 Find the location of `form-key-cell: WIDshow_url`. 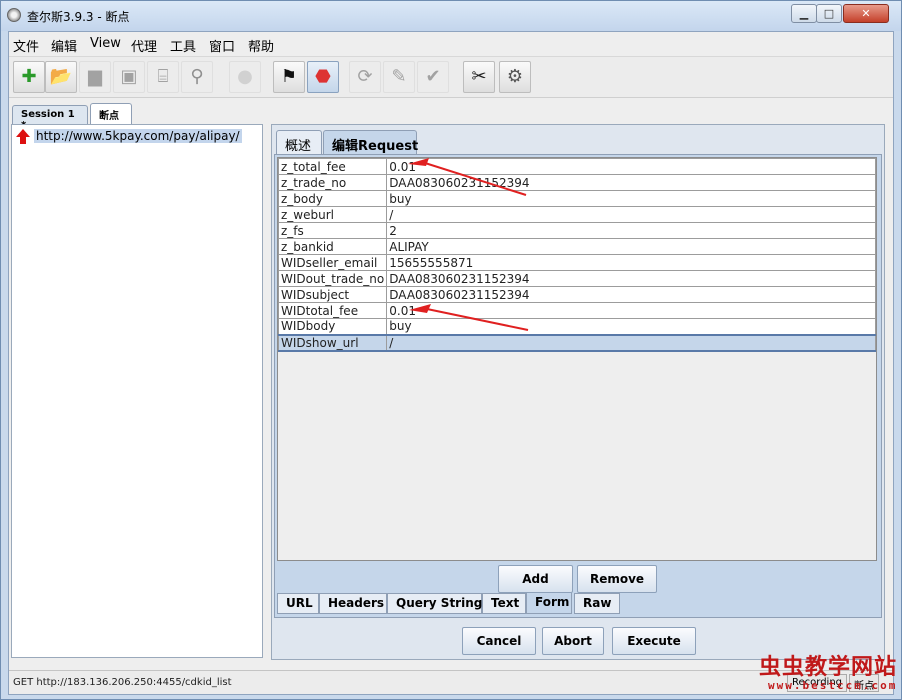

form-key-cell: WIDshow_url is located at coordinates (332, 342).